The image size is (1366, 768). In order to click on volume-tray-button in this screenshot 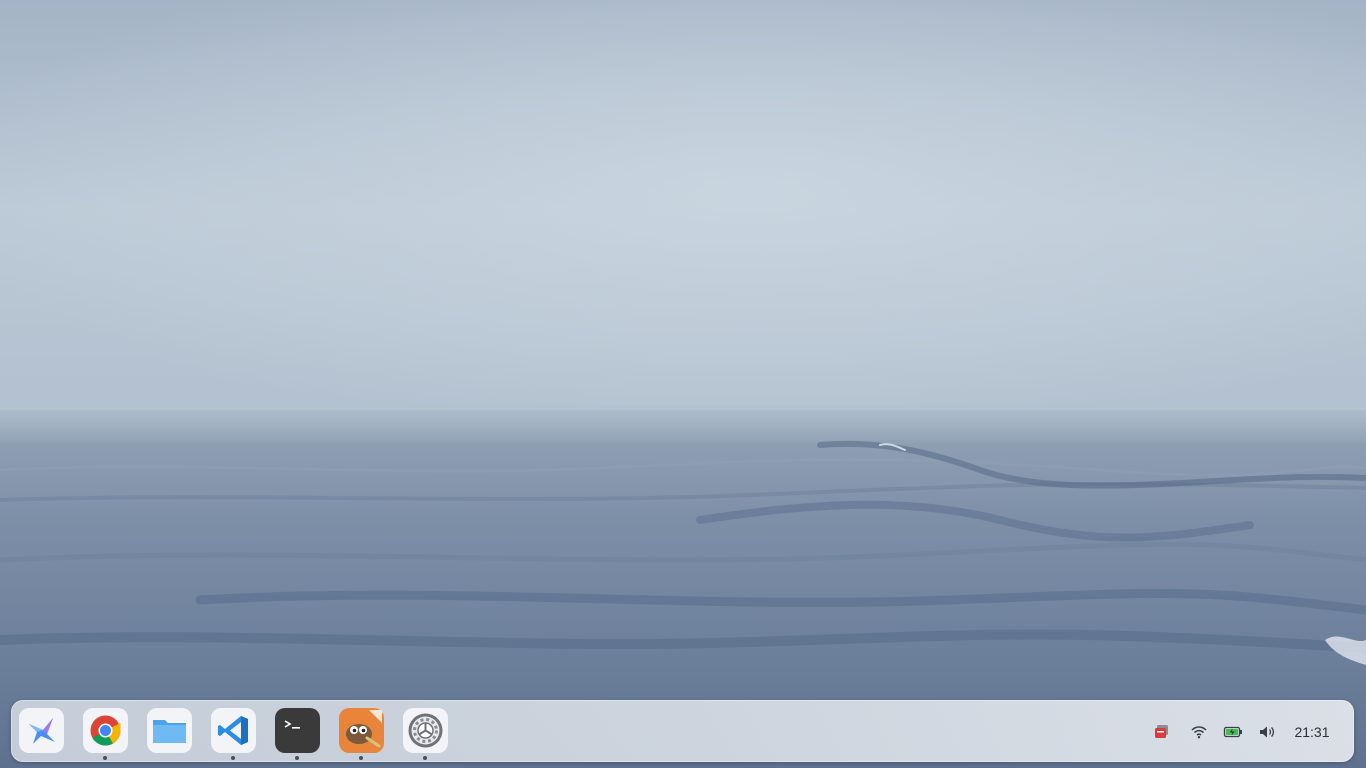, I will do `click(1267, 732)`.